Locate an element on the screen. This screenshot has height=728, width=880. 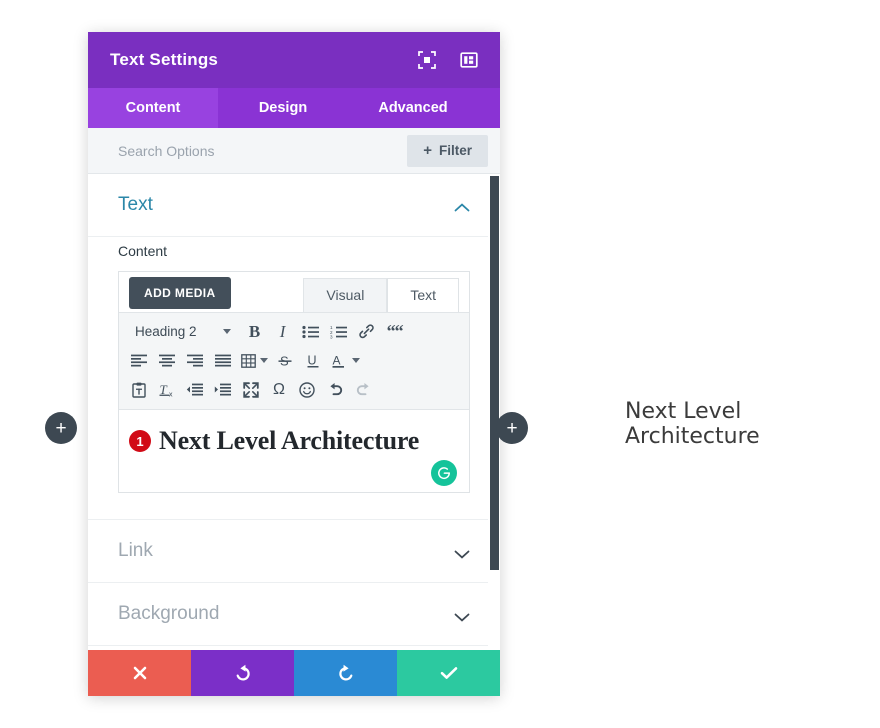
search-row: + Filter is located at coordinates (294, 151).